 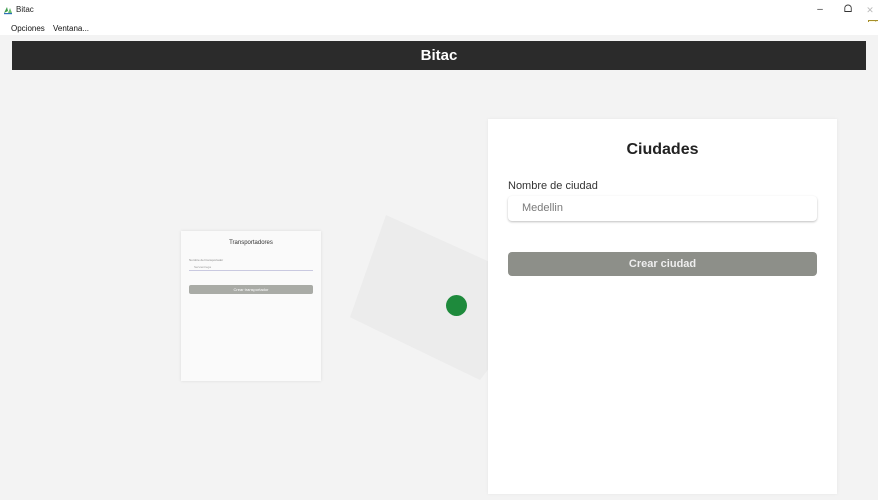 I want to click on minimize-button: –, so click(x=820, y=10).